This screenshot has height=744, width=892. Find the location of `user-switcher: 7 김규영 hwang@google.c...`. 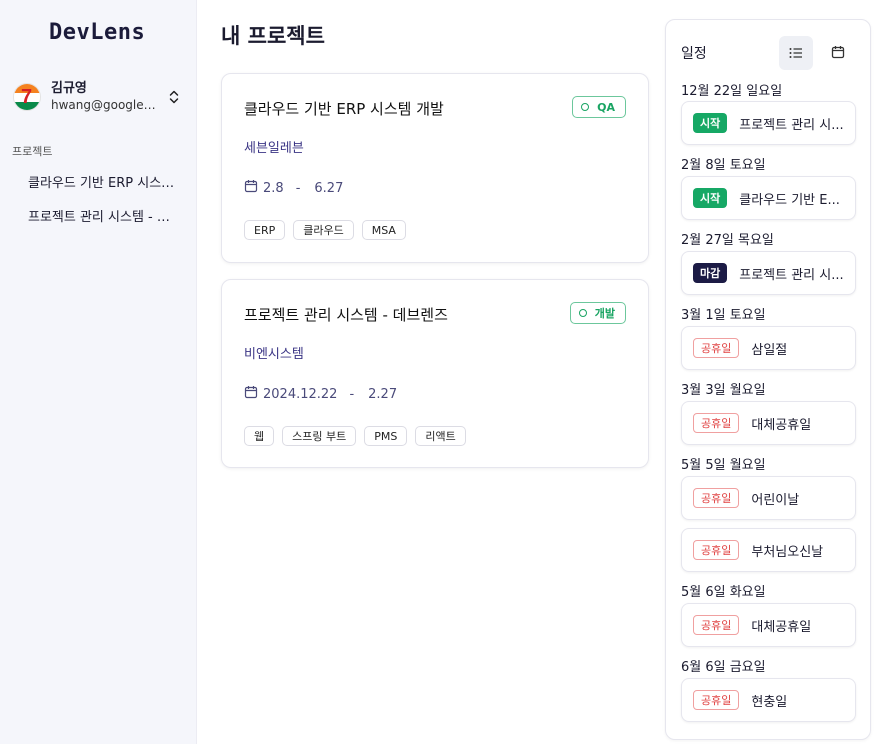

user-switcher: 7 김규영 hwang@google.c... is located at coordinates (99, 97).